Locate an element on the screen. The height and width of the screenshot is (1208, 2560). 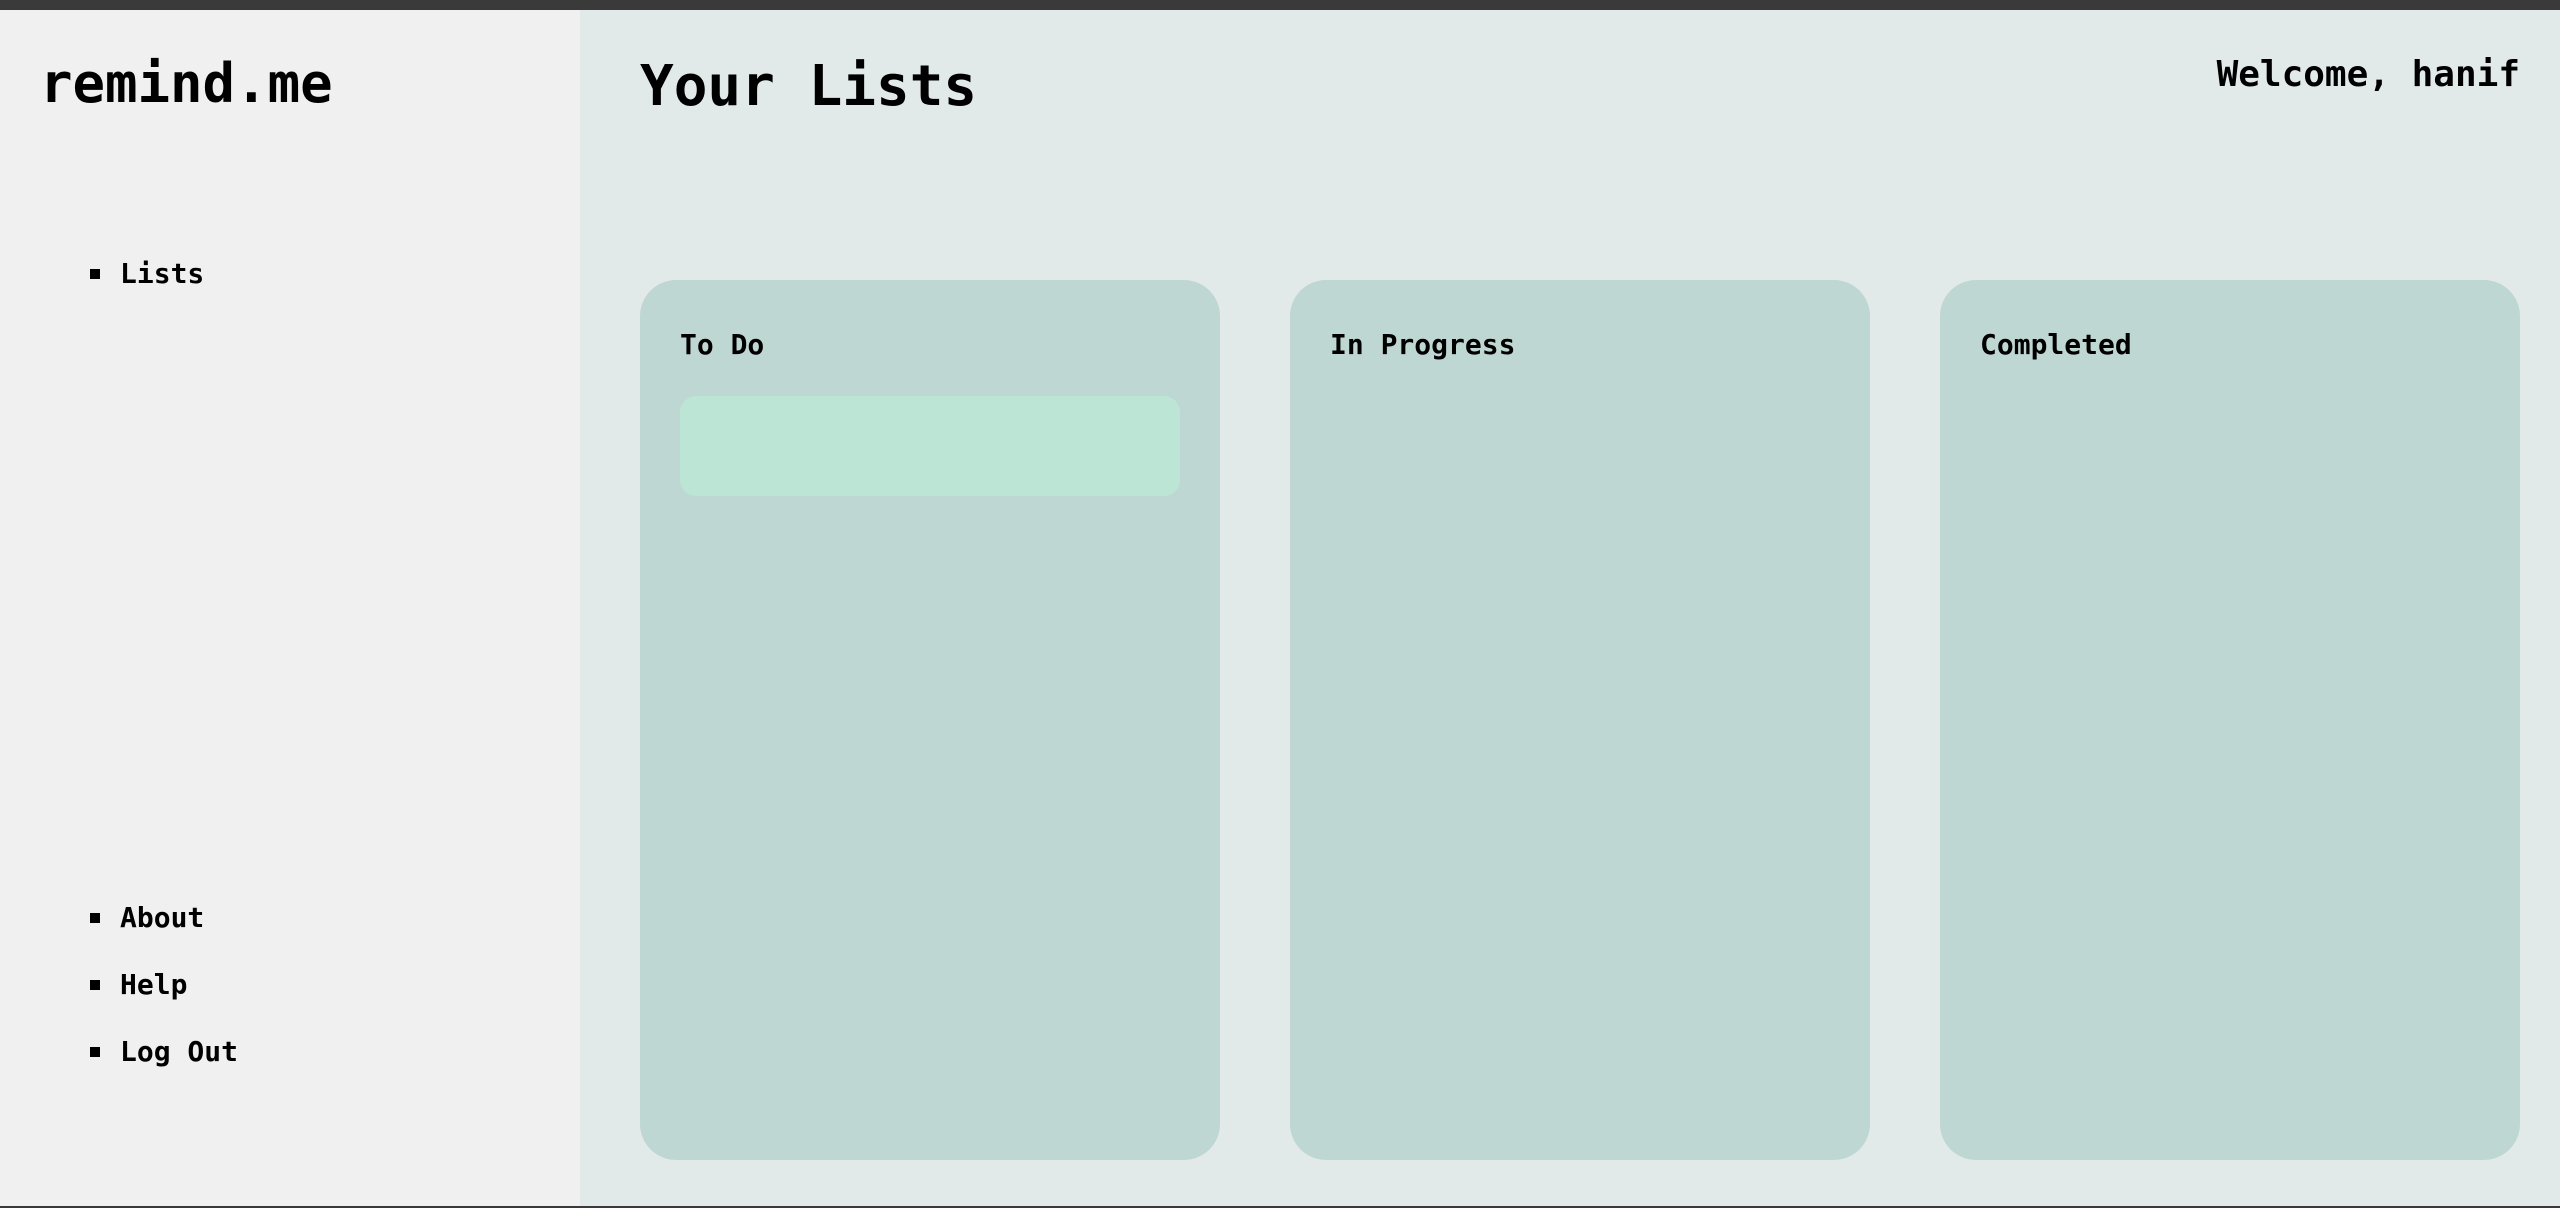
sidebar-item-log-out: Log Out is located at coordinates (163, 1065).